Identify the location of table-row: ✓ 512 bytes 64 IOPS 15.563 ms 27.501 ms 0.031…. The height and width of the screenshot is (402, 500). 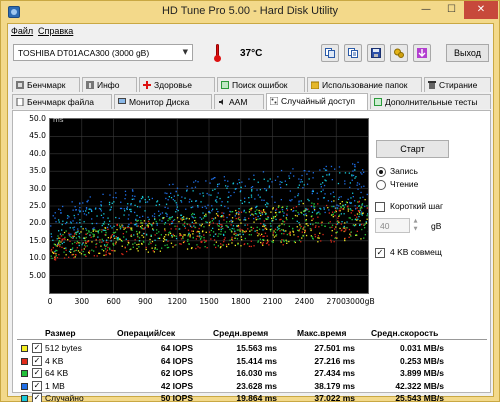
(250, 348).